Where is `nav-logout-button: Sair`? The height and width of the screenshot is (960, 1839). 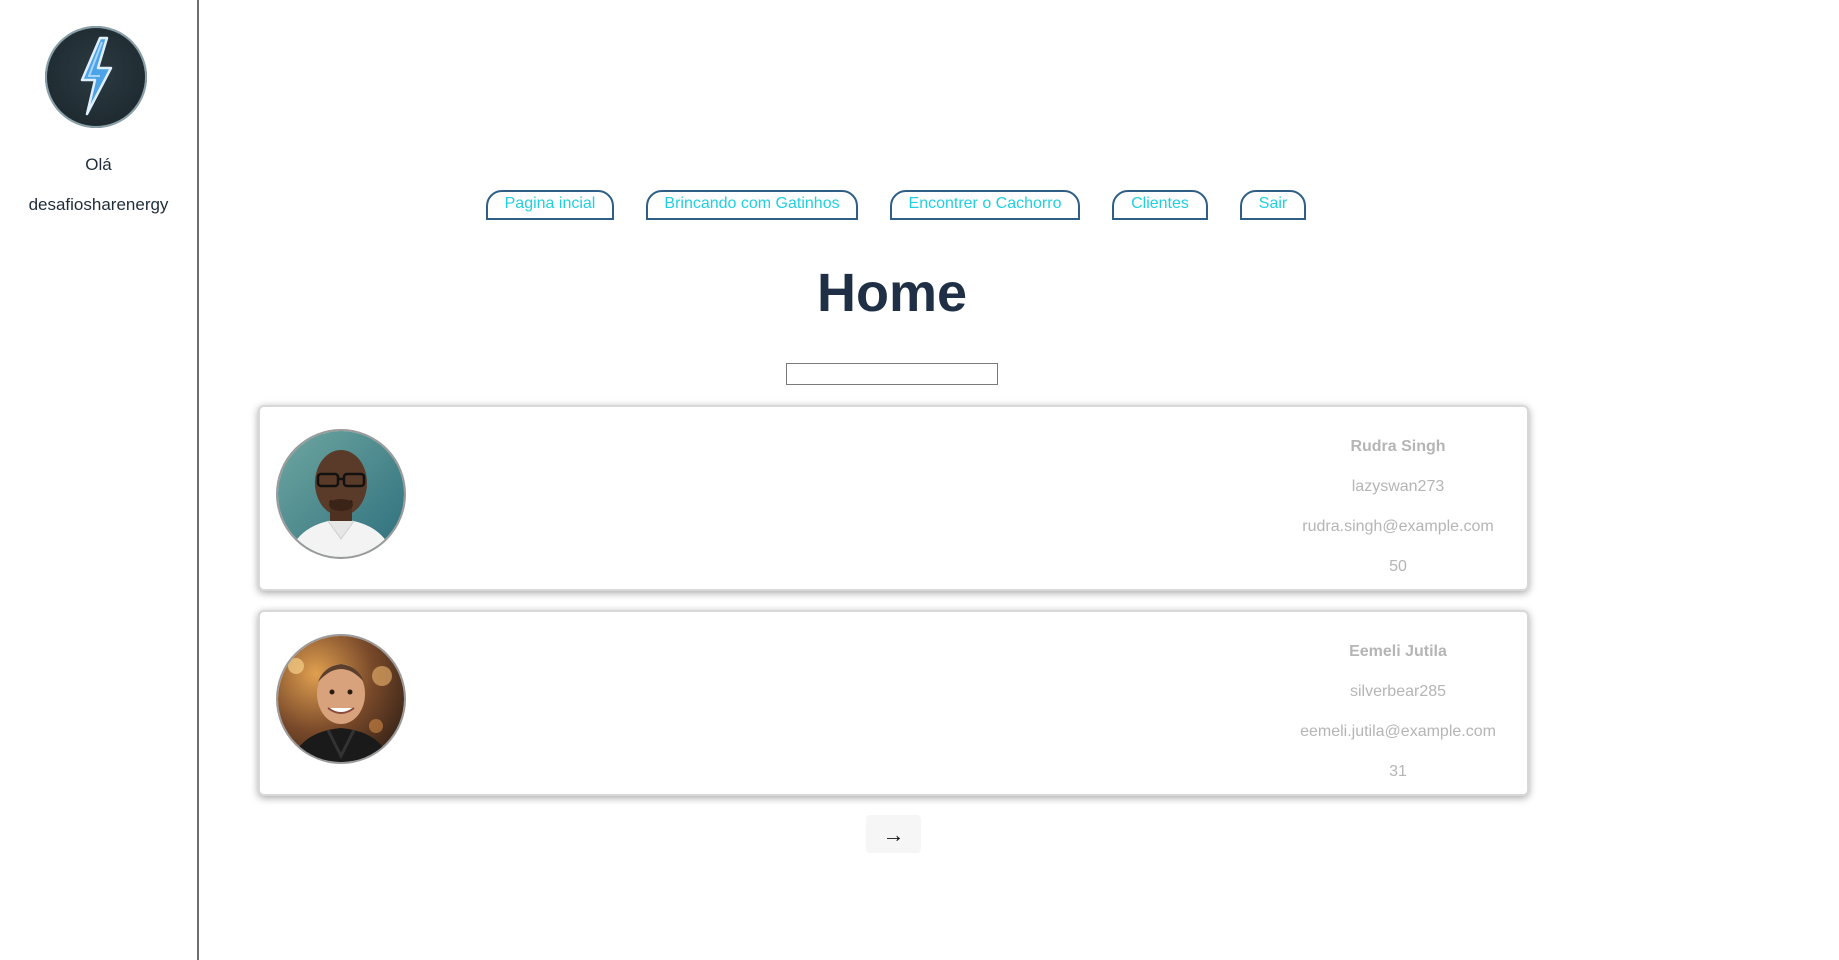
nav-logout-button: Sair is located at coordinates (1273, 205).